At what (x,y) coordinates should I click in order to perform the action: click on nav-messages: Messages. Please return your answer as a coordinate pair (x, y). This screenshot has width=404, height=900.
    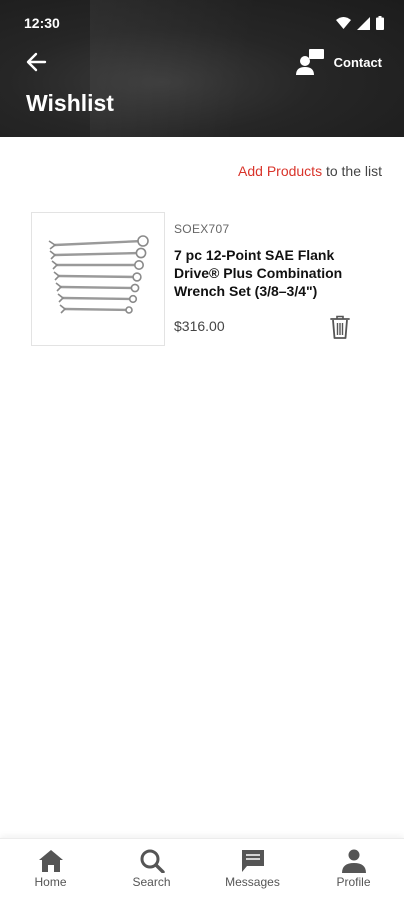
    Looking at the image, I should click on (252, 869).